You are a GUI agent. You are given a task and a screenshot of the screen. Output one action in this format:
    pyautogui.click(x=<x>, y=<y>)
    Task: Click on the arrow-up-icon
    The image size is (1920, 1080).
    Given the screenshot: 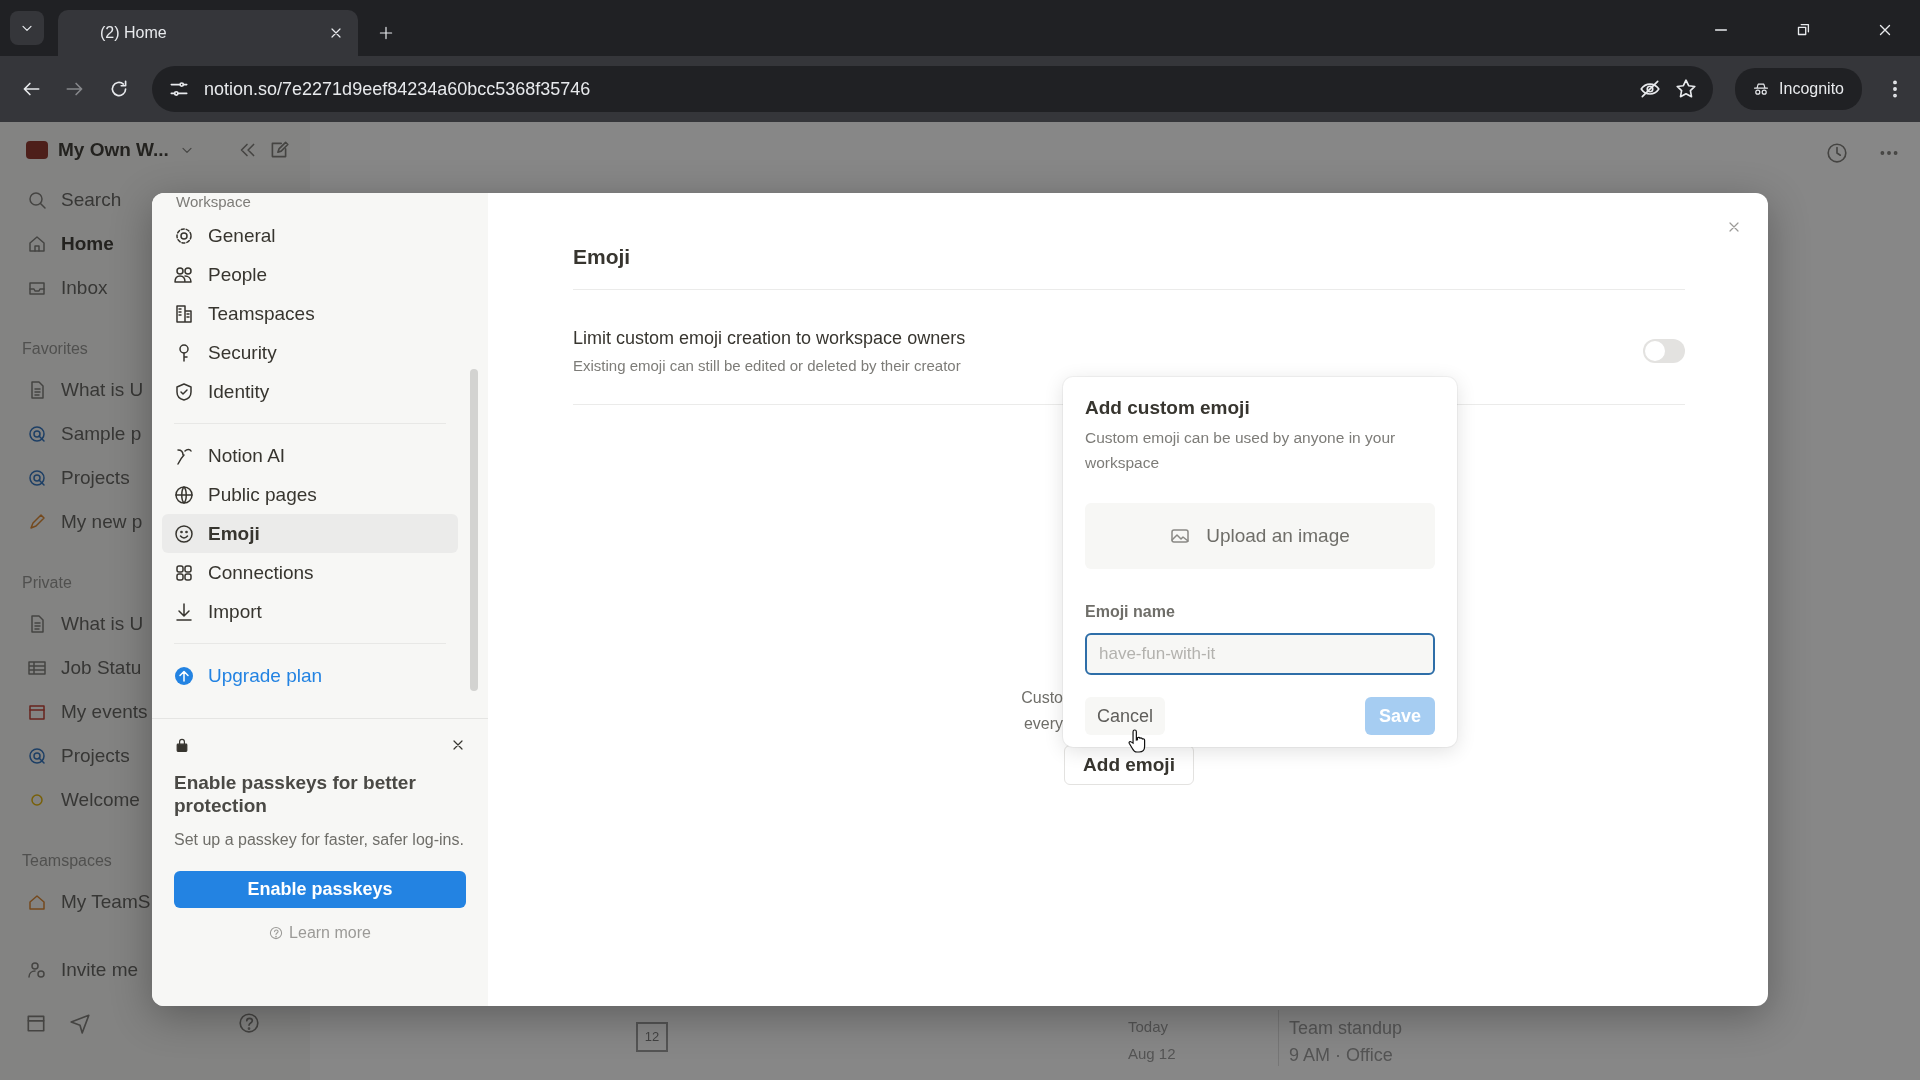 What is the action you would take?
    pyautogui.click(x=184, y=675)
    